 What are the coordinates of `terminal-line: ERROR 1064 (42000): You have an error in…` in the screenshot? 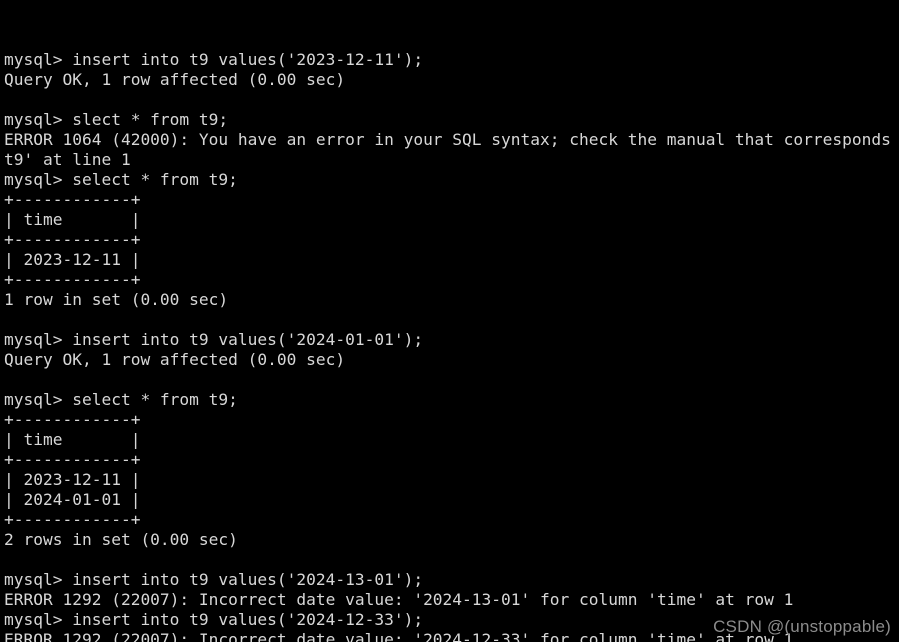 It's located at (447, 139).